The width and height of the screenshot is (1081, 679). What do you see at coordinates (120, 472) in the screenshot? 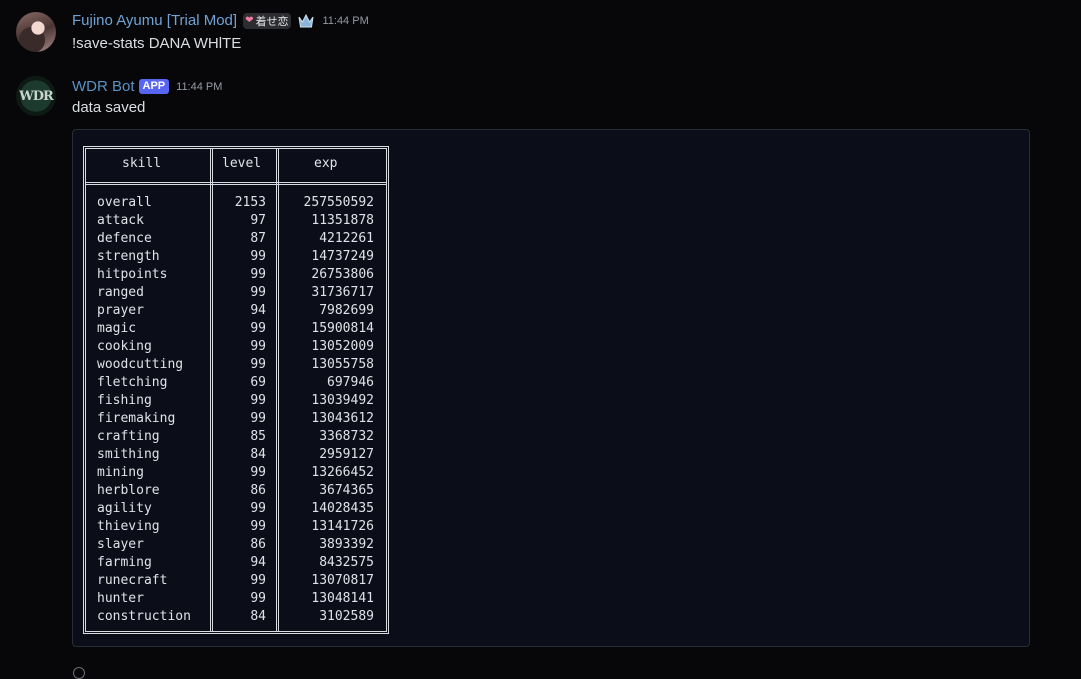
I see `skill-cell: mining` at bounding box center [120, 472].